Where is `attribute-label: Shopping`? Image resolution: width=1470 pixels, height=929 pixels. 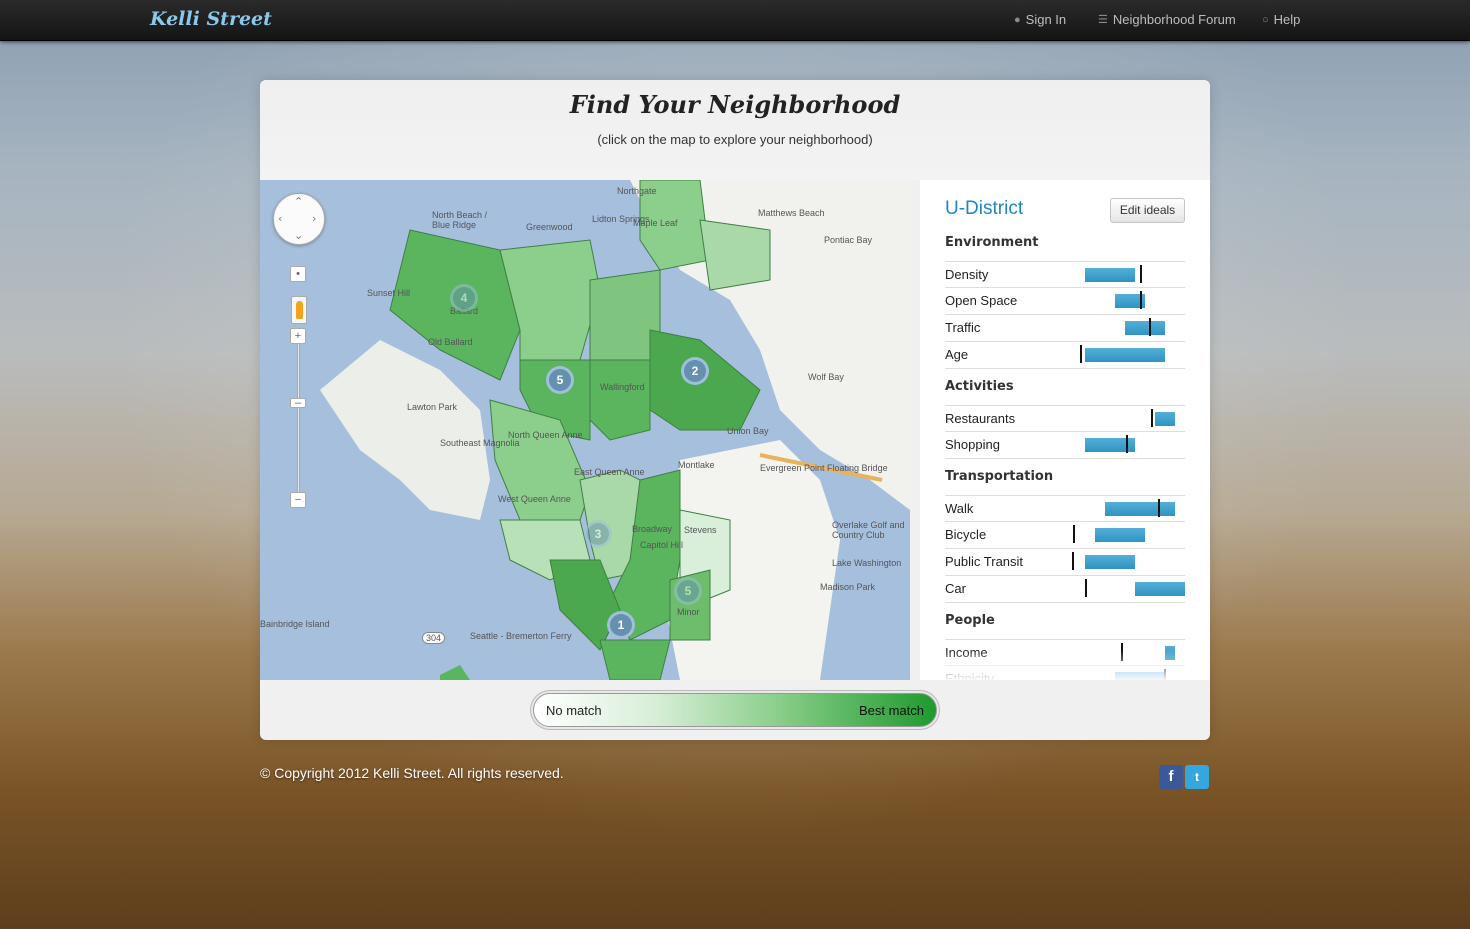 attribute-label: Shopping is located at coordinates (972, 444).